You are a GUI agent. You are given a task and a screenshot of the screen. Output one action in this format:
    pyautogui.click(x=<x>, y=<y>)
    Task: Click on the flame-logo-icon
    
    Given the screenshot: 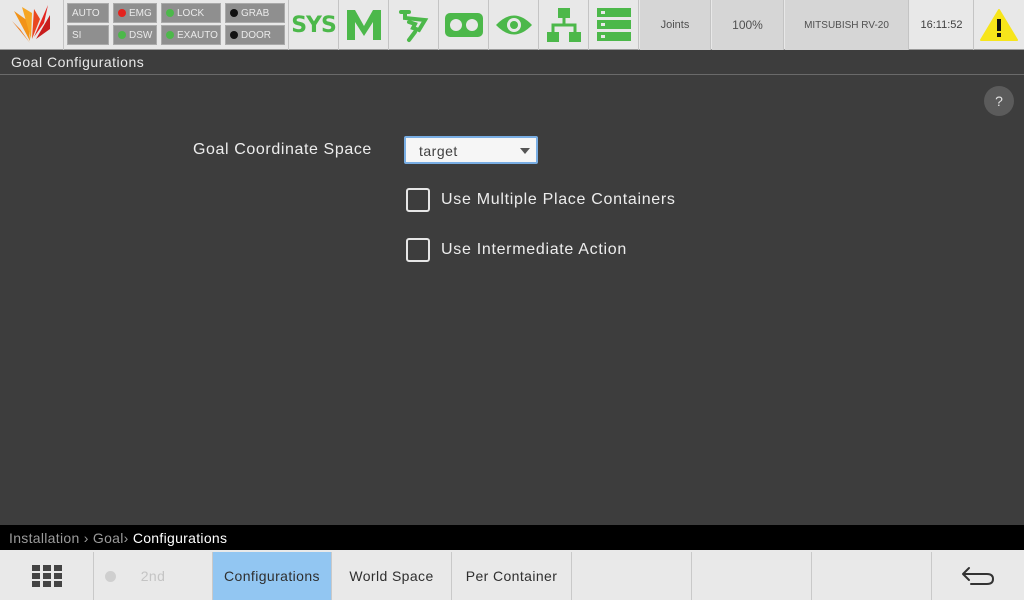 What is the action you would take?
    pyautogui.click(x=30, y=24)
    